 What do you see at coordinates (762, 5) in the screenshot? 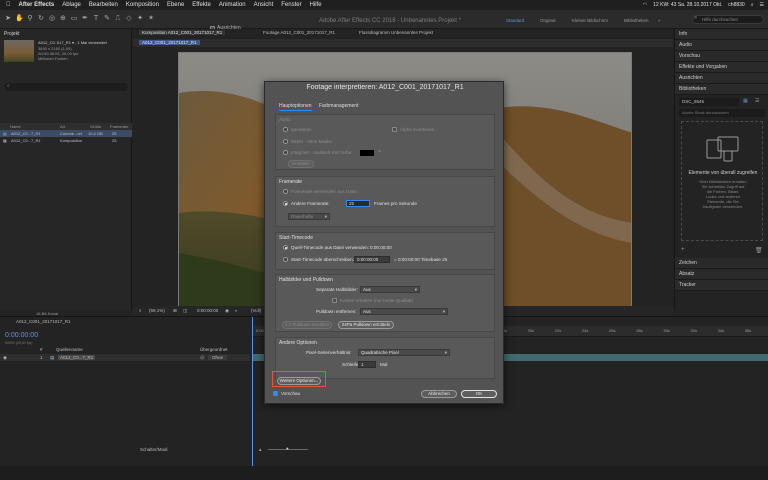
I see `menu-list-icon: ☰` at bounding box center [762, 5].